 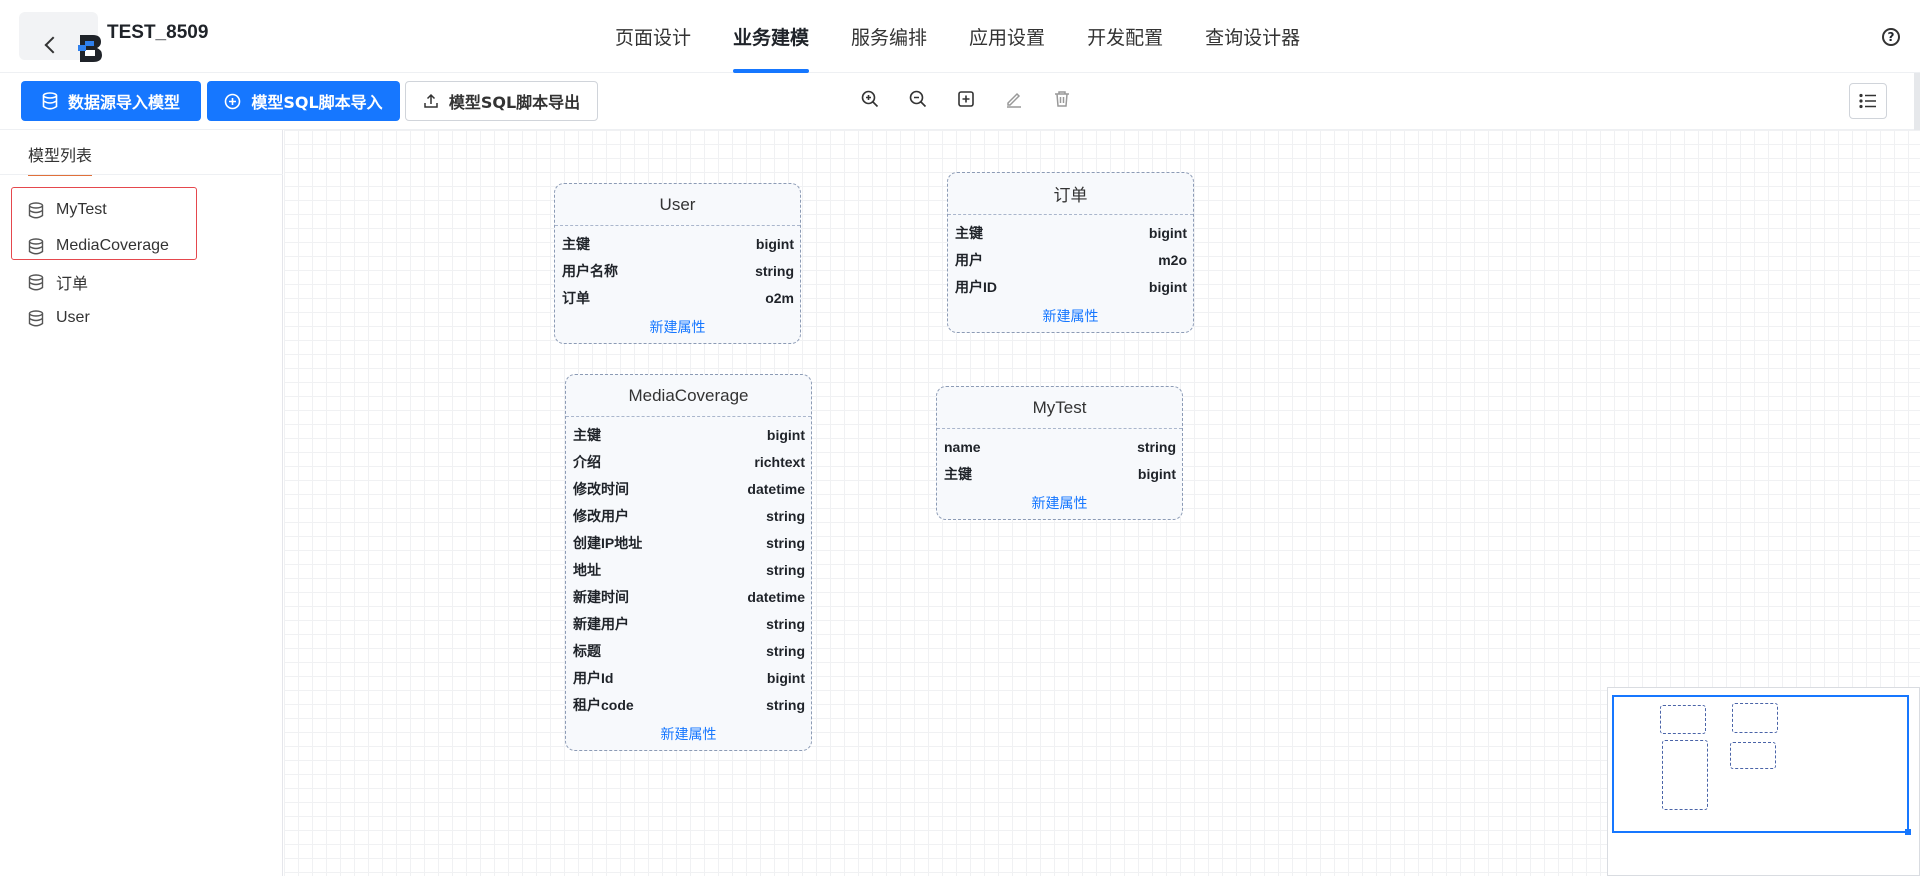 What do you see at coordinates (1007, 36) in the screenshot?
I see `tab-app-settings: 应用设置` at bounding box center [1007, 36].